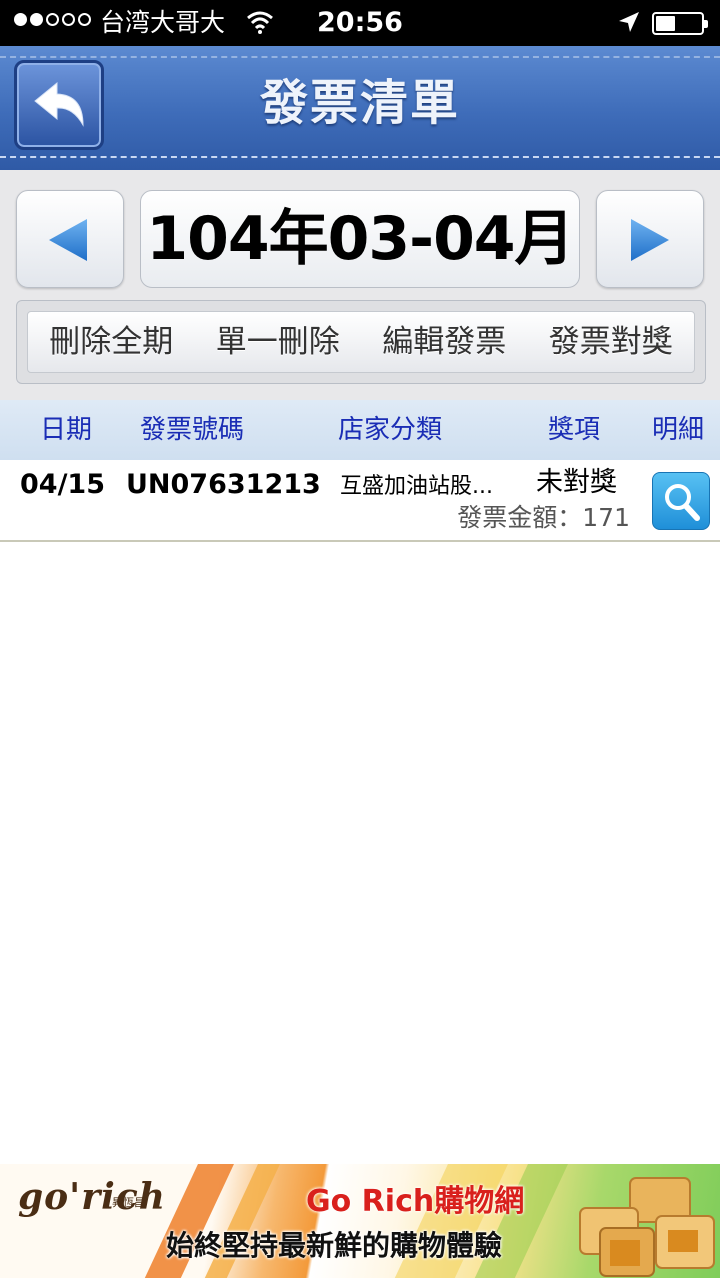  I want to click on column-store-category: 店家分類, so click(390, 430).